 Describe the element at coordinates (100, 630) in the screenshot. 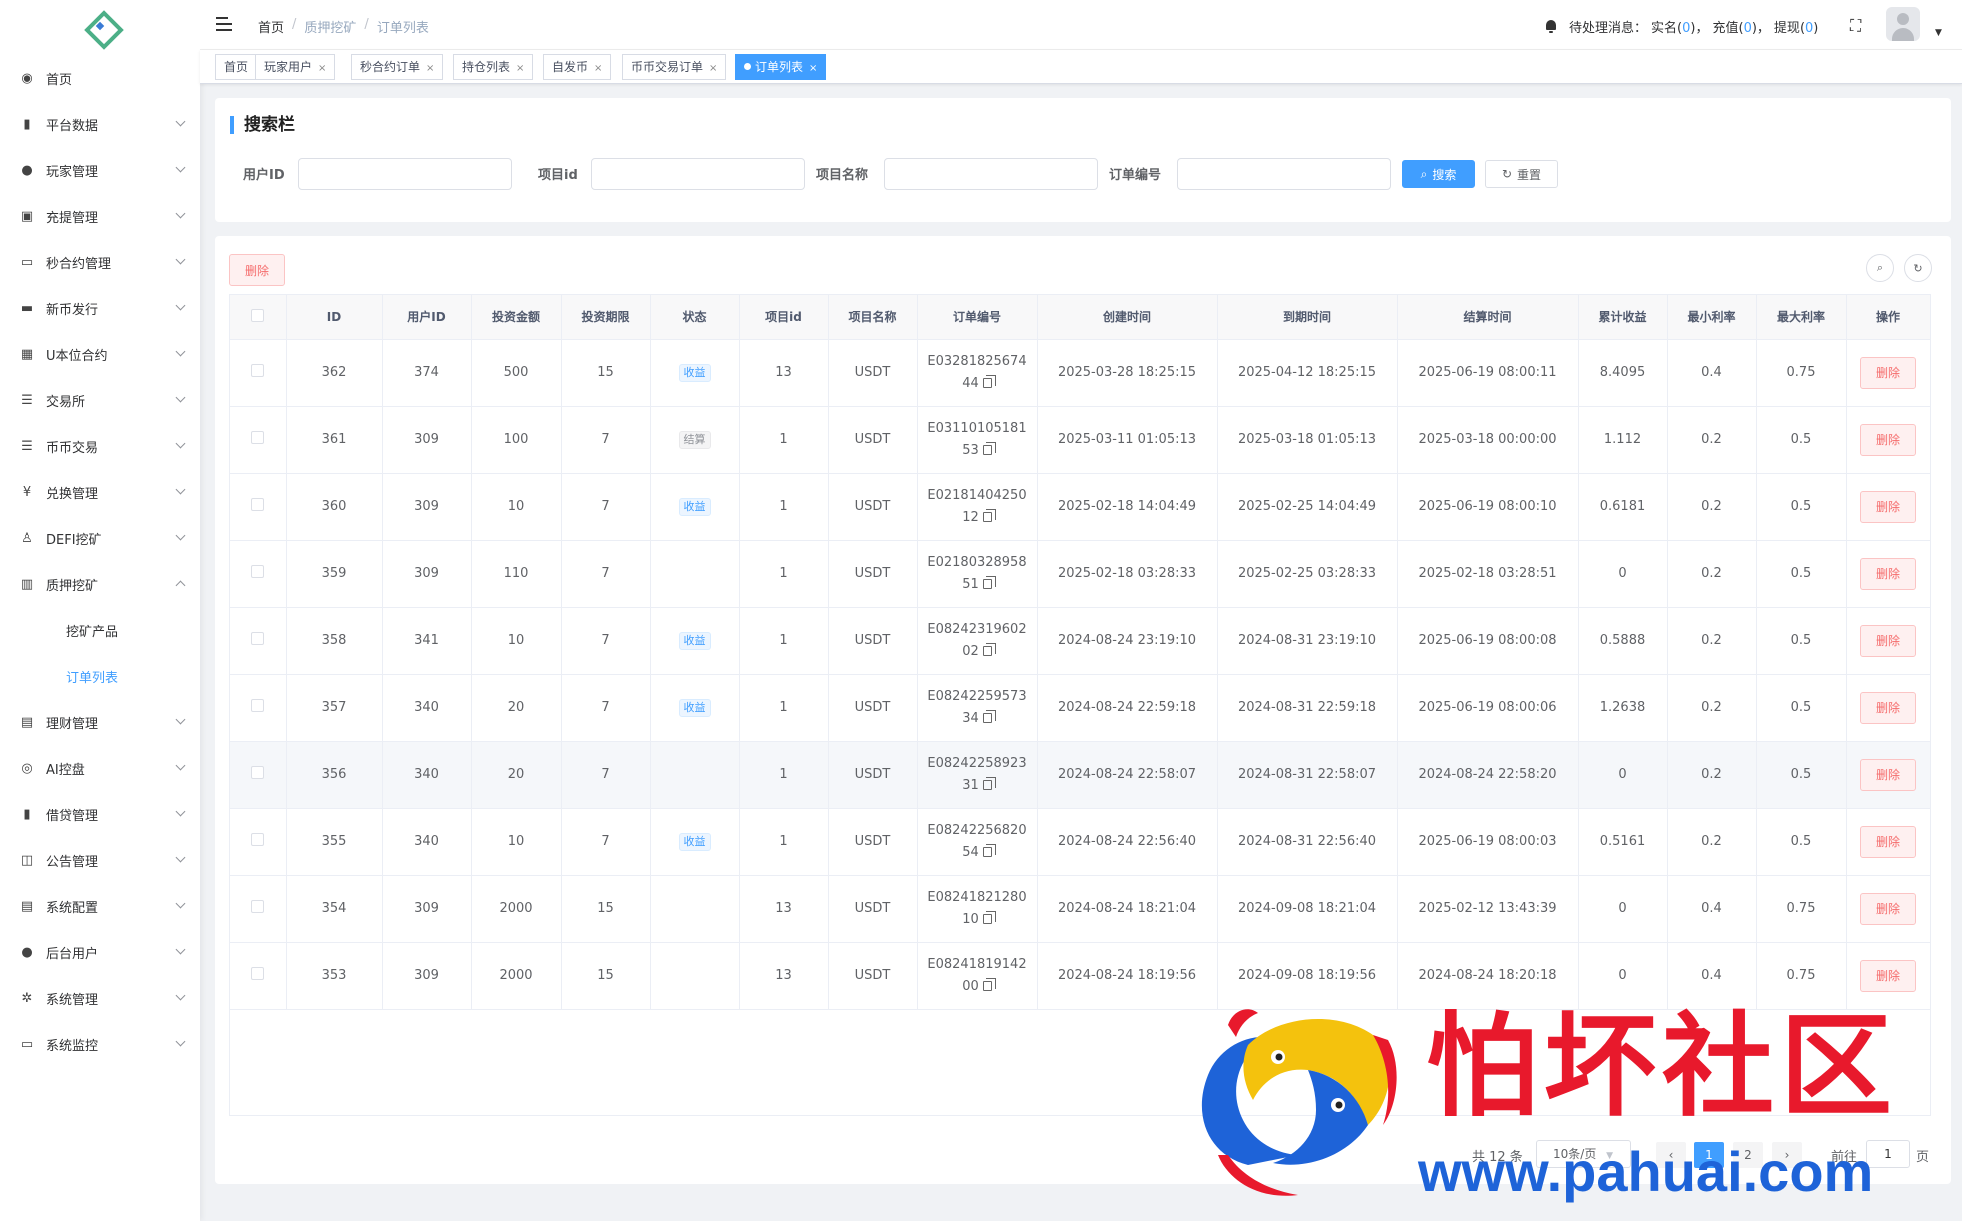

I see `sidebar-subitem: 挖矿产品` at that location.